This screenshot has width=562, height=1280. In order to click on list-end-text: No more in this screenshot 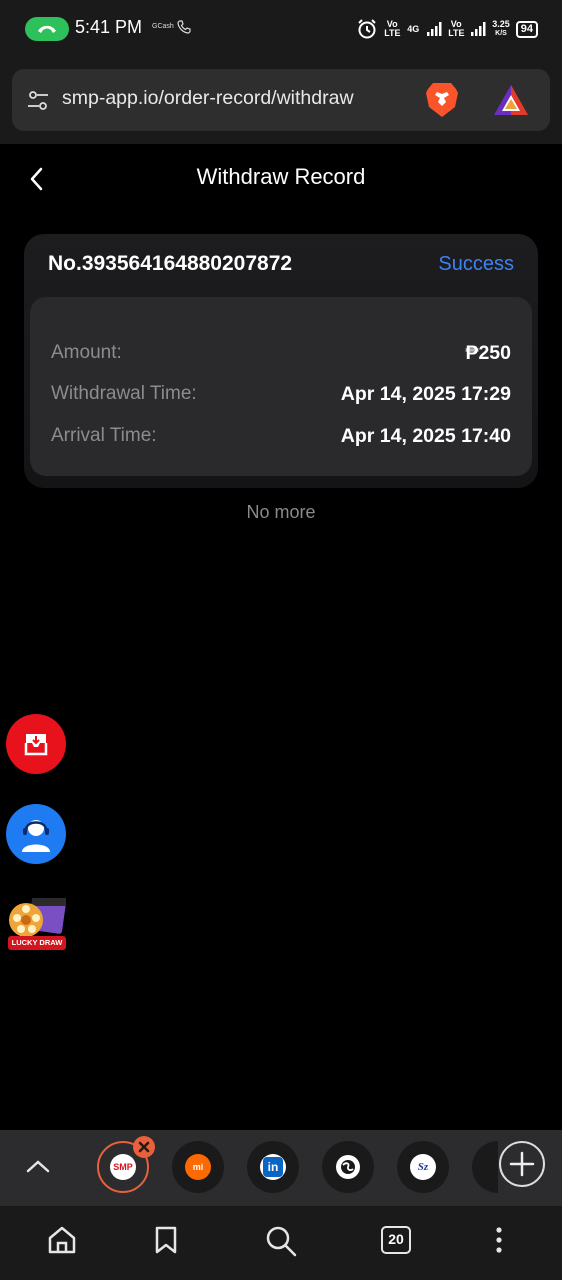, I will do `click(281, 512)`.